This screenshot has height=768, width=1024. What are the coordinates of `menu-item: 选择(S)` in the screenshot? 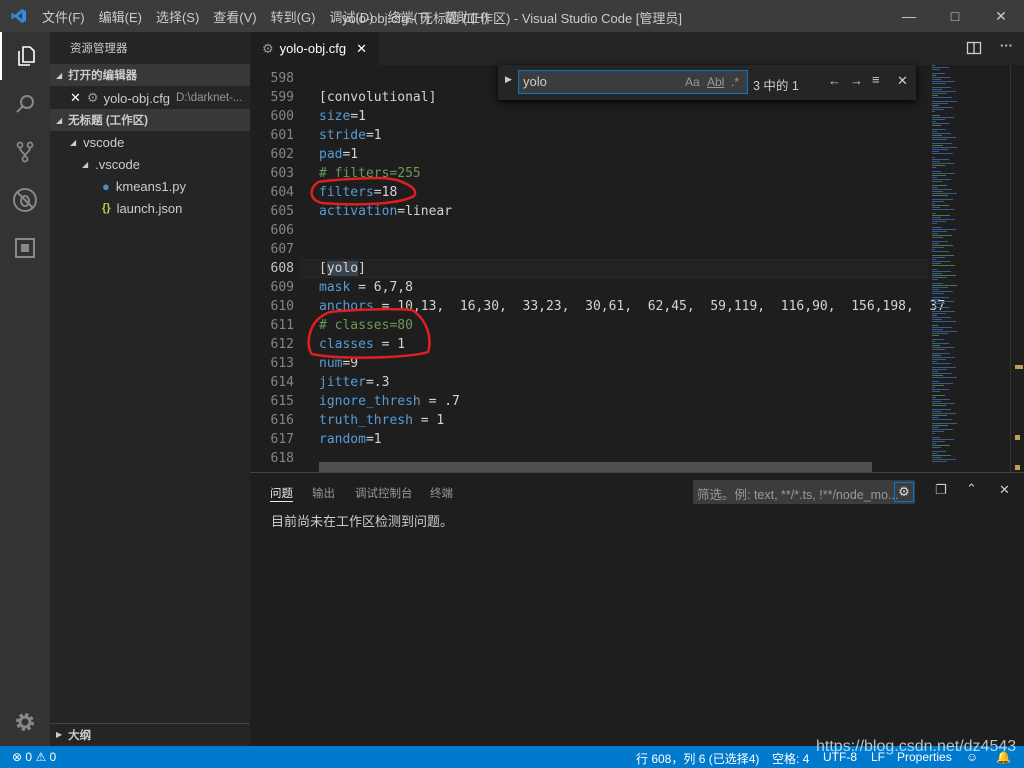 It's located at (177, 16).